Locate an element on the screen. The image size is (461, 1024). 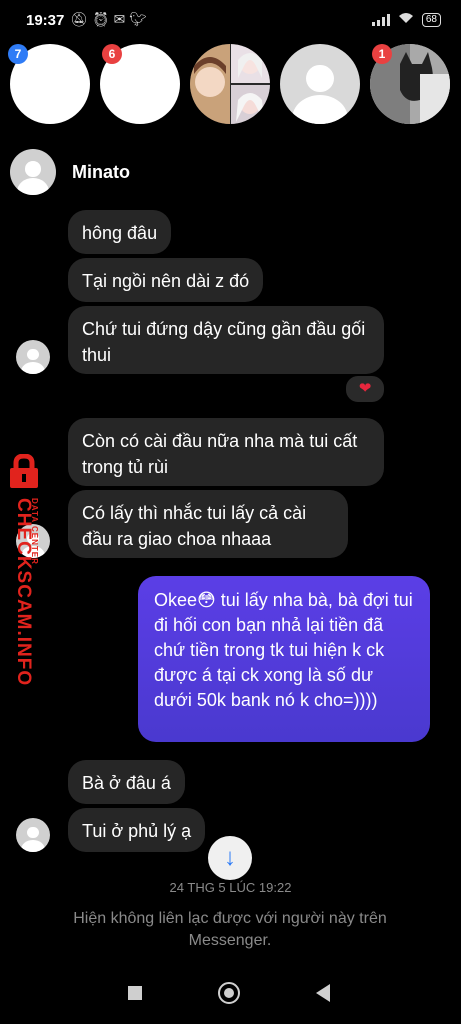
status-time: 19:37 is located at coordinates (45, 20).